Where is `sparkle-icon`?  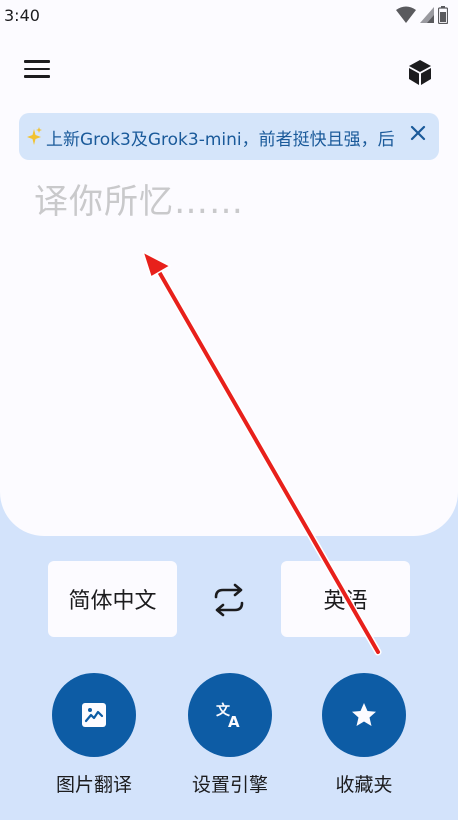 sparkle-icon is located at coordinates (34, 136).